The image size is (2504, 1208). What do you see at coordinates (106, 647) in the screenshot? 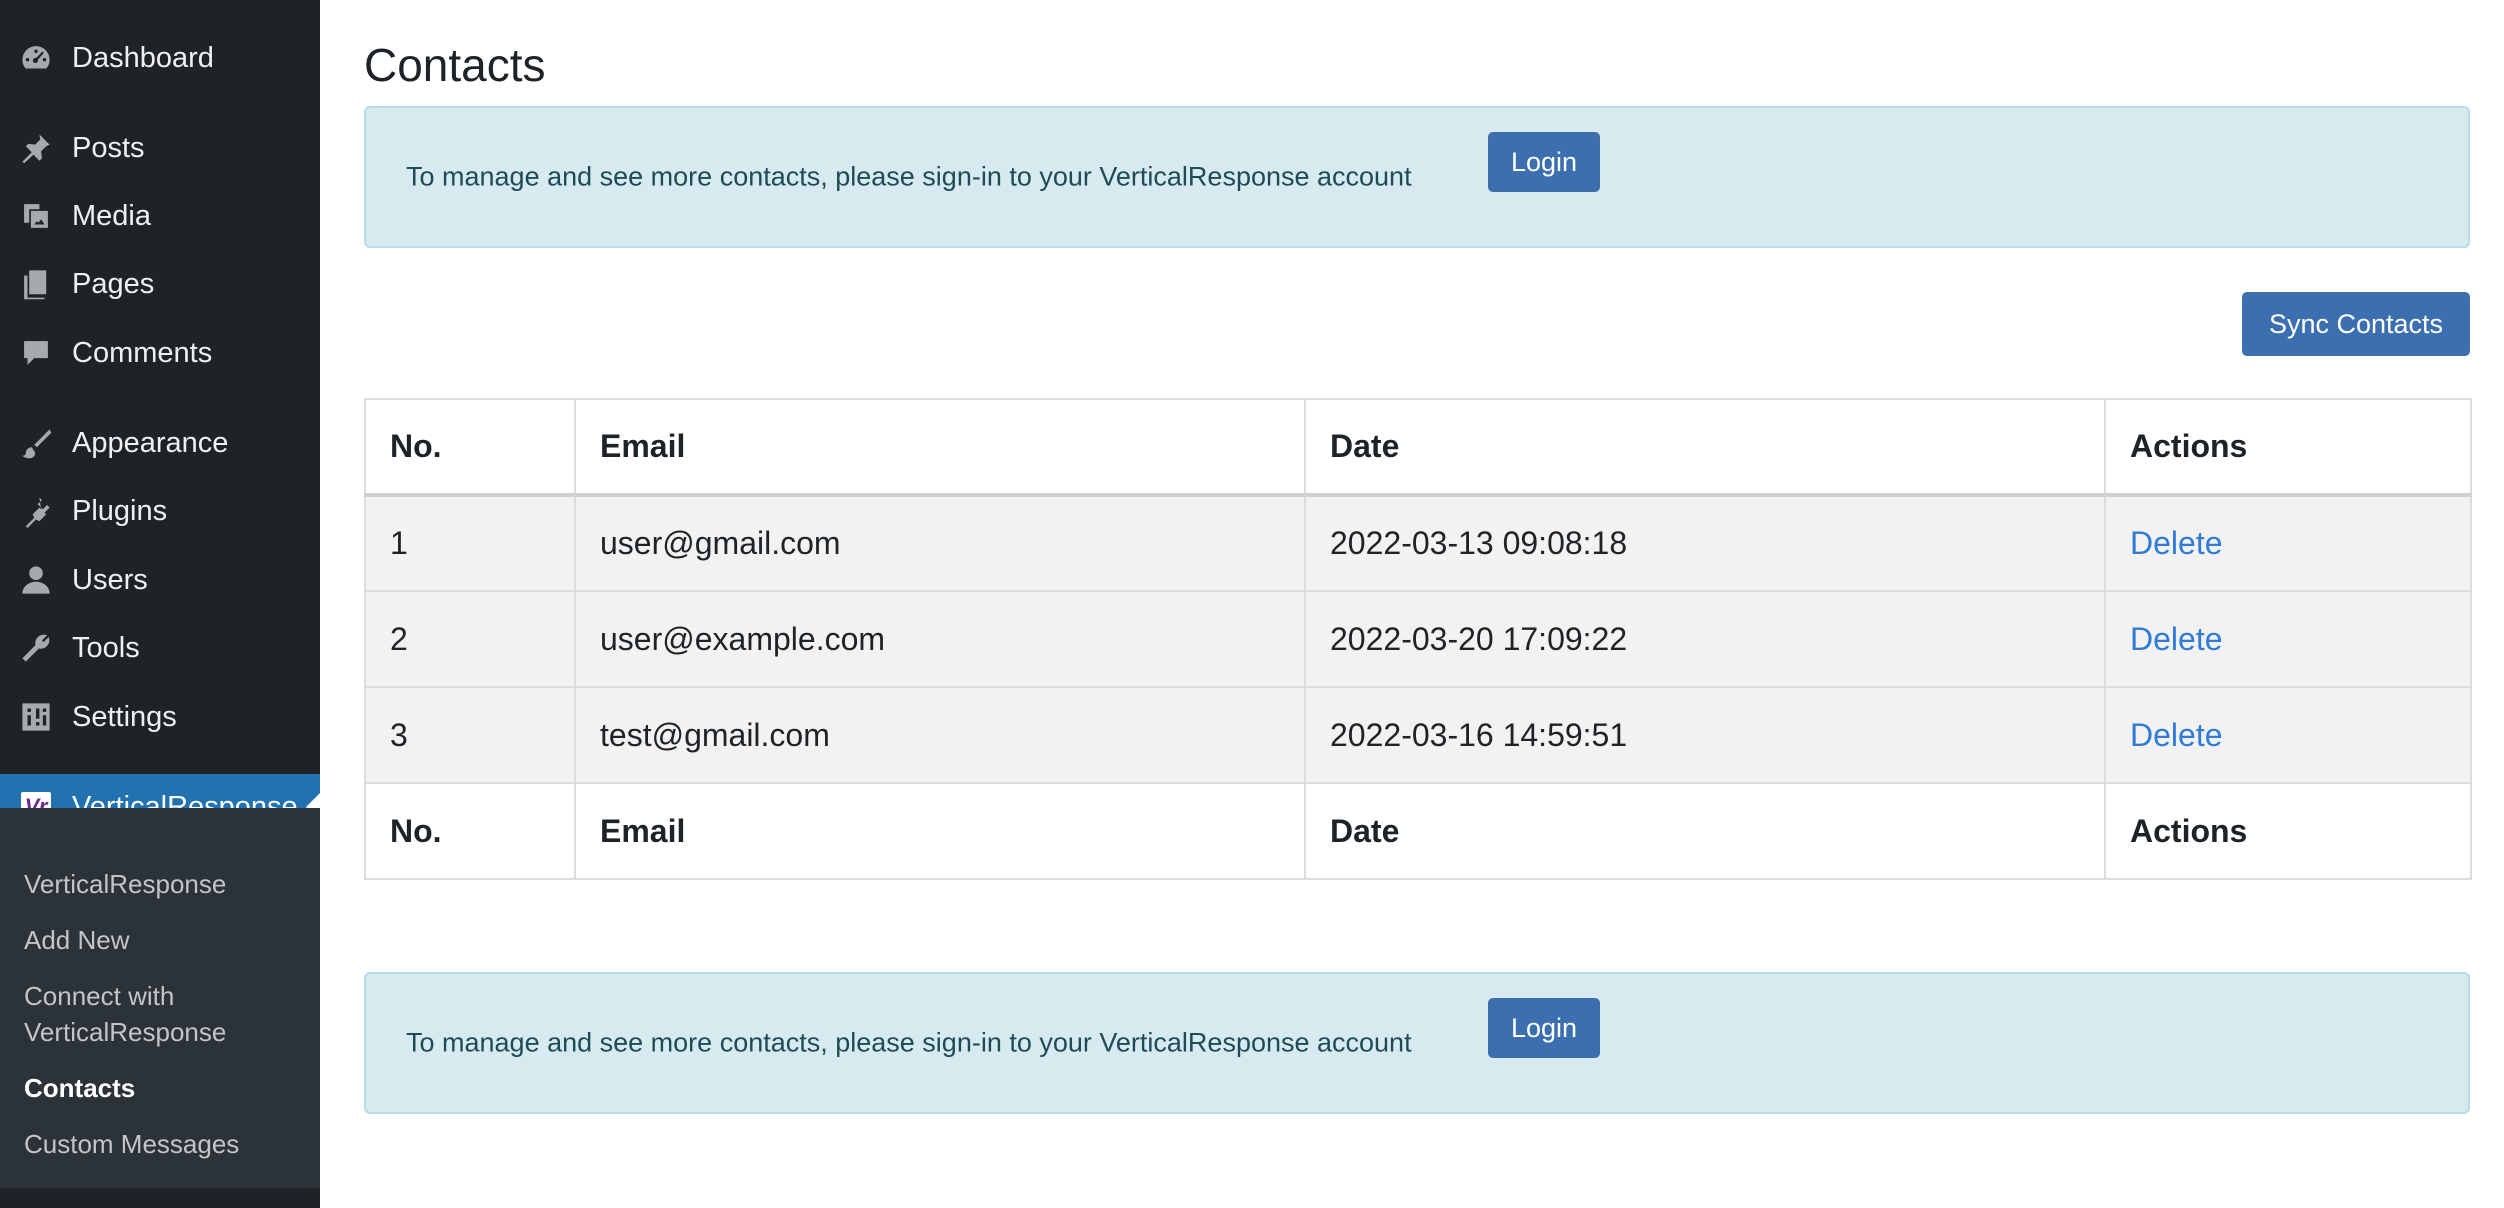
I see `menu-label: Tools` at bounding box center [106, 647].